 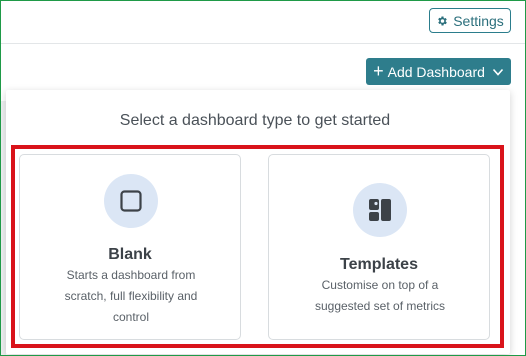 I want to click on add-dashboard-label: Add Dashboard, so click(x=436, y=71).